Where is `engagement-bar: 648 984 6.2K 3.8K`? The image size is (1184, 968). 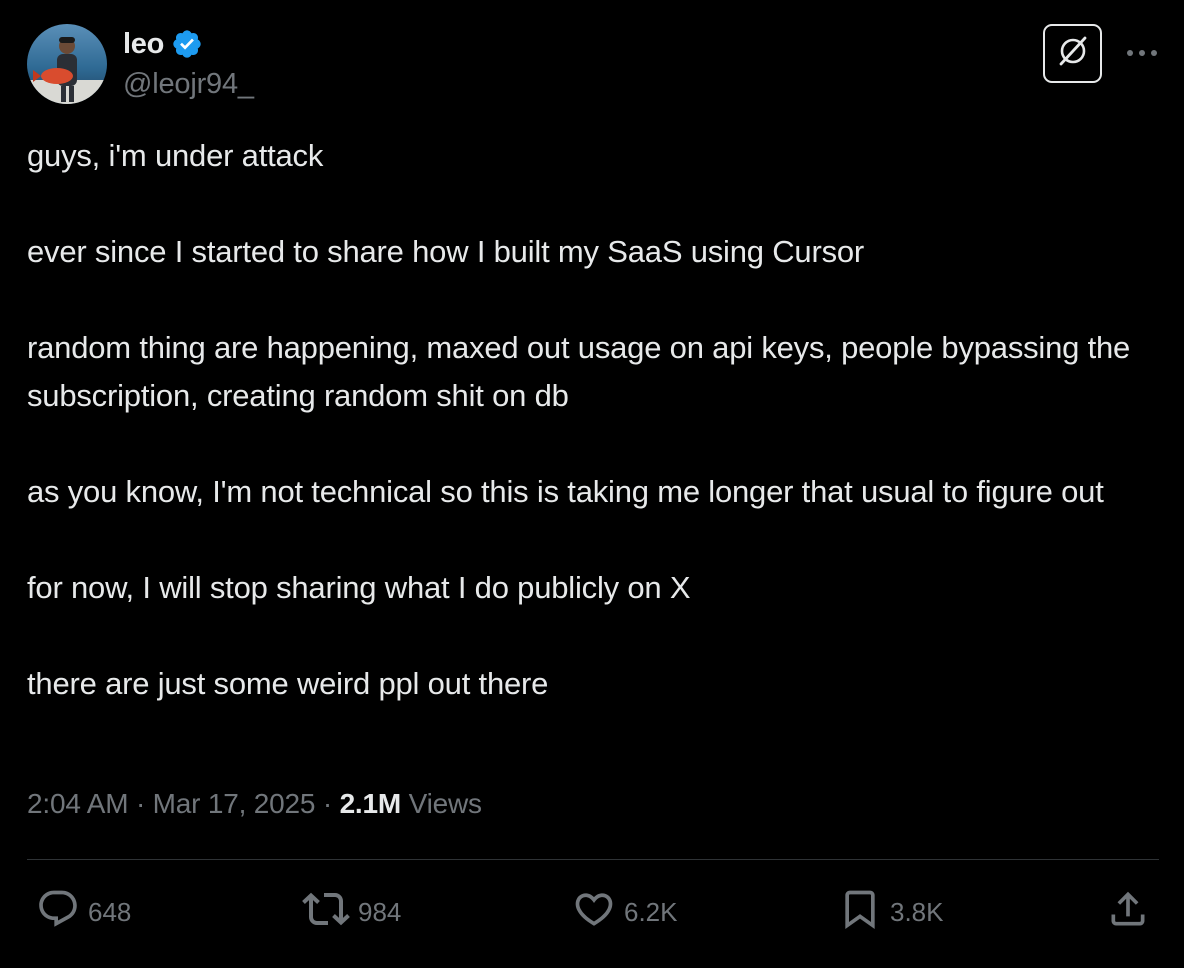
engagement-bar: 648 984 6.2K 3.8K is located at coordinates (592, 912).